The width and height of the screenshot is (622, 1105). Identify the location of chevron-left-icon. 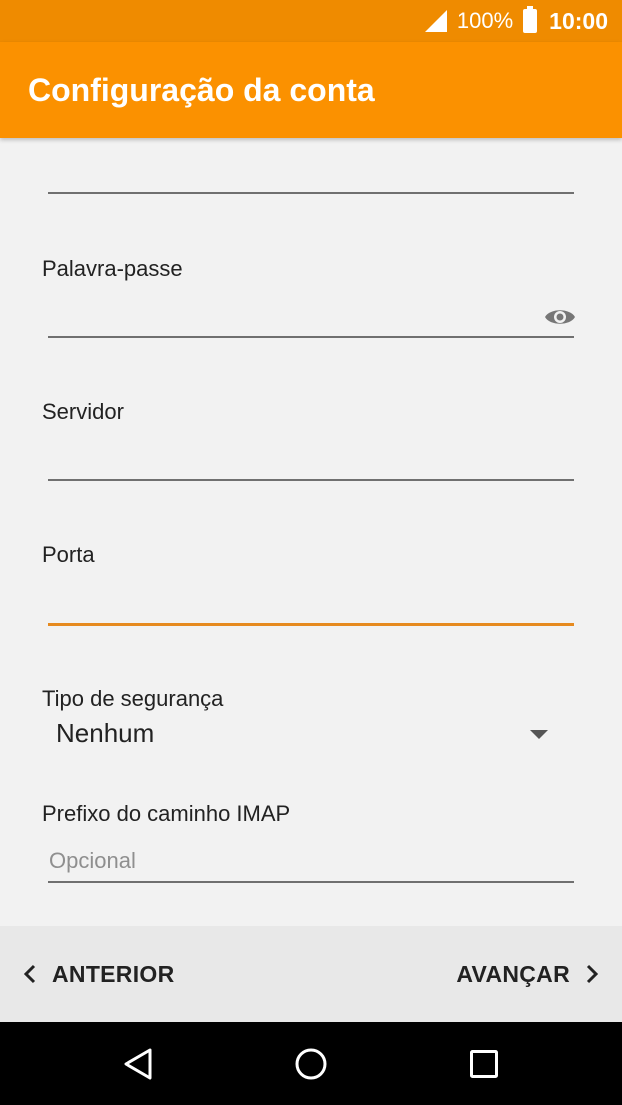
(29, 974).